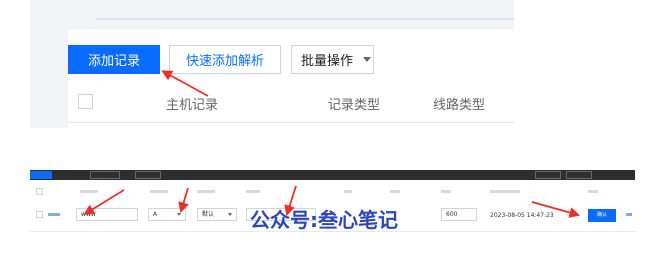 Image resolution: width=660 pixels, height=258 pixels. Describe the element at coordinates (629, 214) in the screenshot. I see `cancel-link` at that location.